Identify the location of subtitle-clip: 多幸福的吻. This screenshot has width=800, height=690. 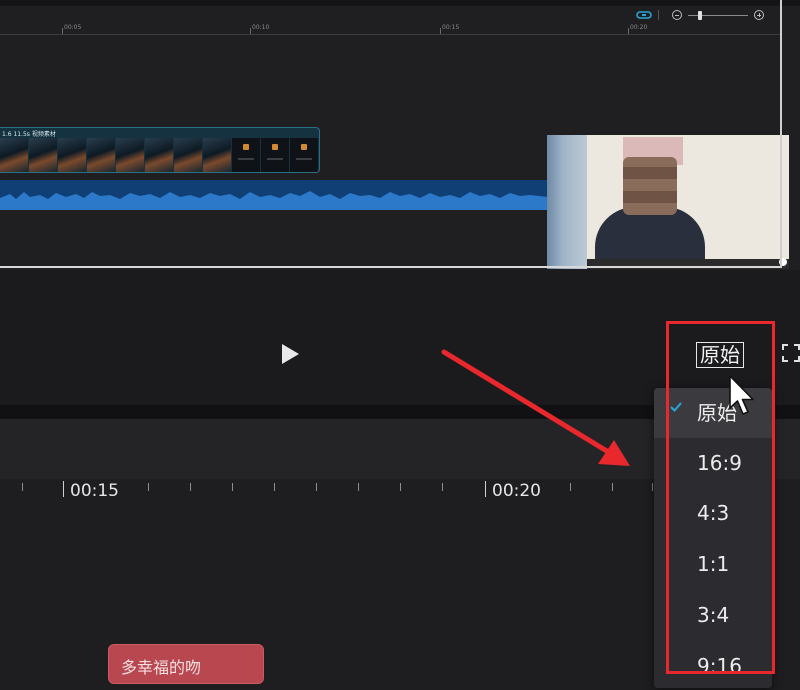
(186, 664).